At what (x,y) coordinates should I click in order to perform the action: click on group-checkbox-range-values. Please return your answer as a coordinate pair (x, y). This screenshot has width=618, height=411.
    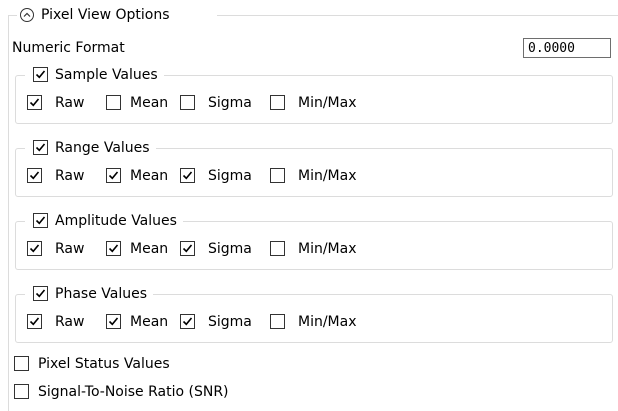
    Looking at the image, I should click on (40, 147).